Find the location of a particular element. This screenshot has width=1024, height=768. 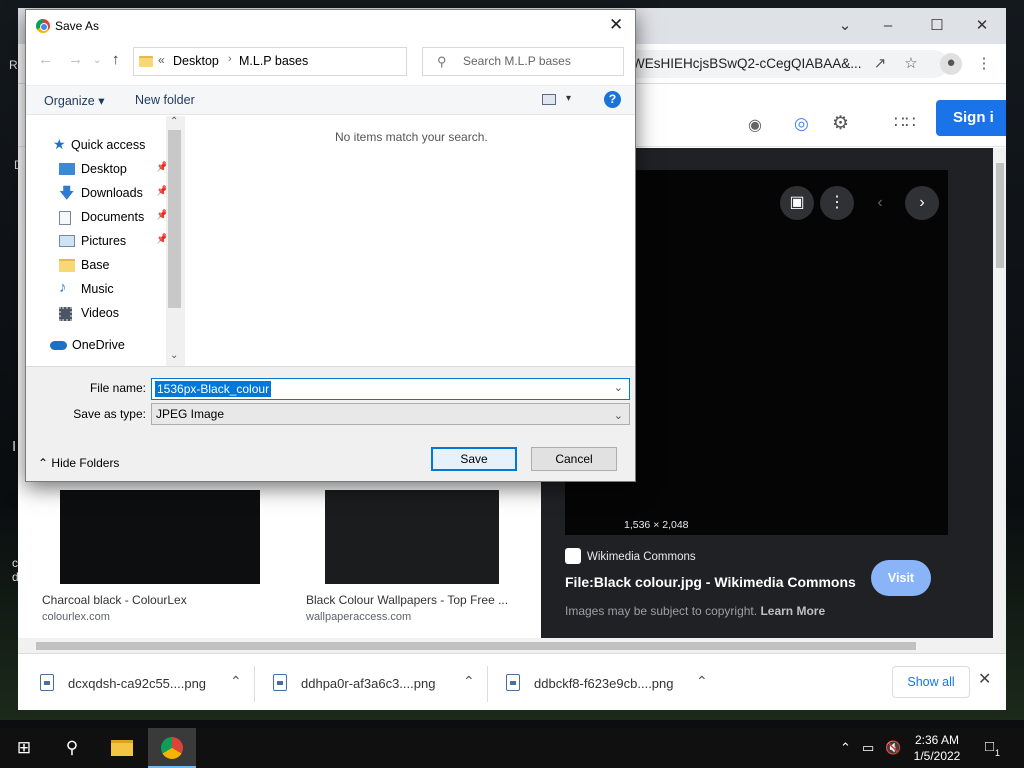

close-downloads-icon: ✕ is located at coordinates (984, 679).